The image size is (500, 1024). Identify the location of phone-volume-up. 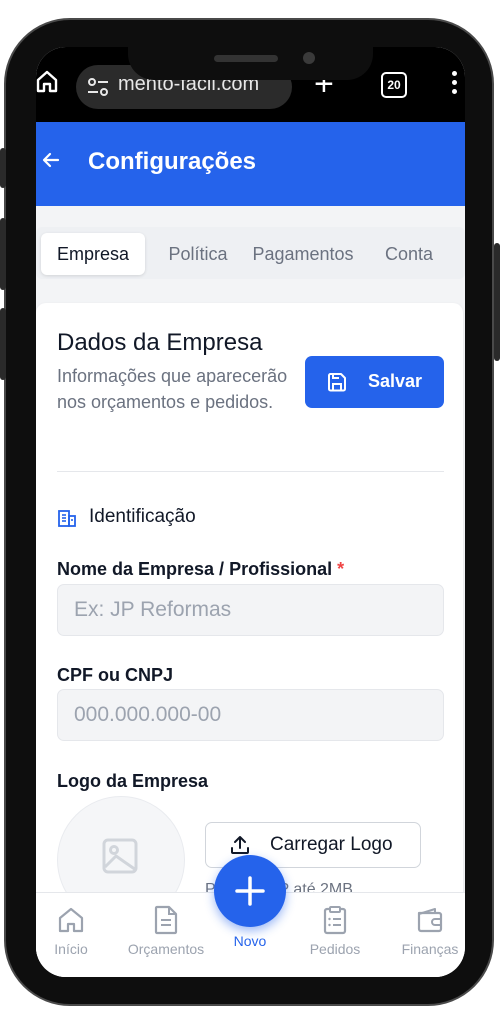
(3, 254).